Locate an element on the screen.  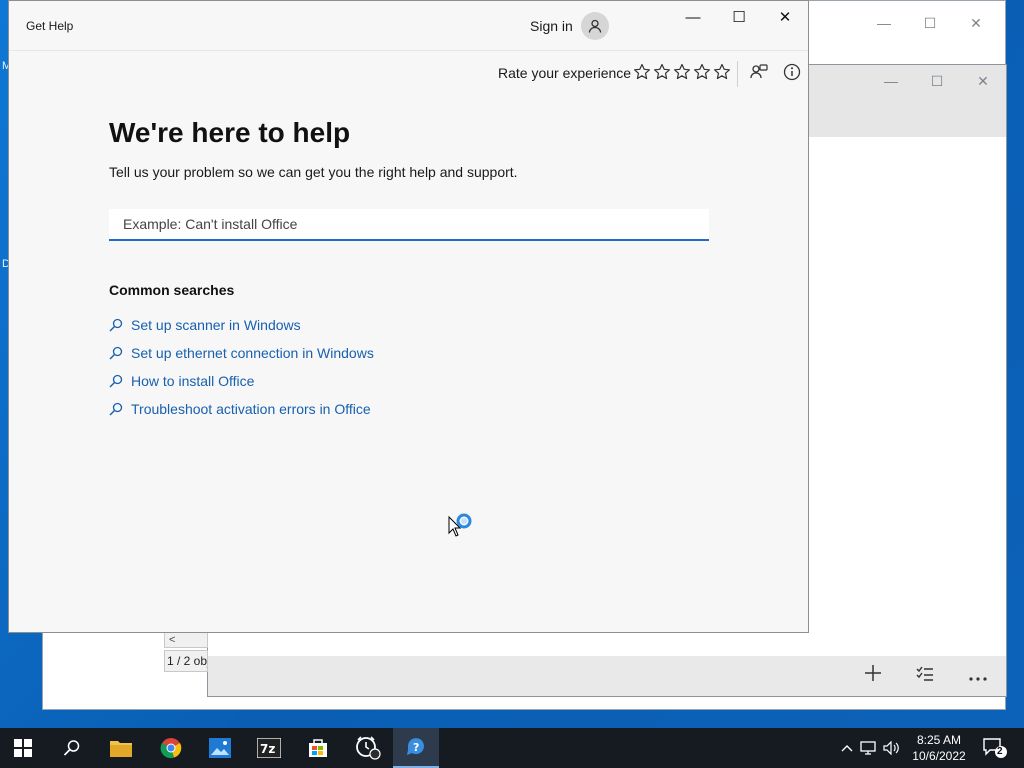
toolbar-separator is located at coordinates (737, 74).